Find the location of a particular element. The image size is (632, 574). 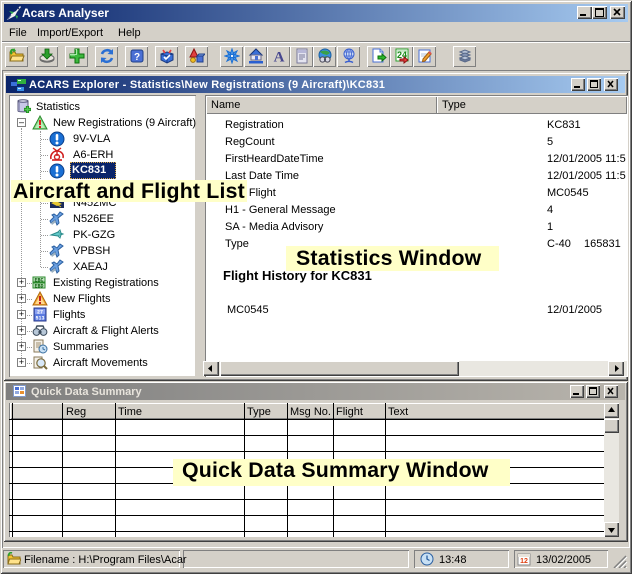

svg-text: 513 is located at coordinates (39, 319).